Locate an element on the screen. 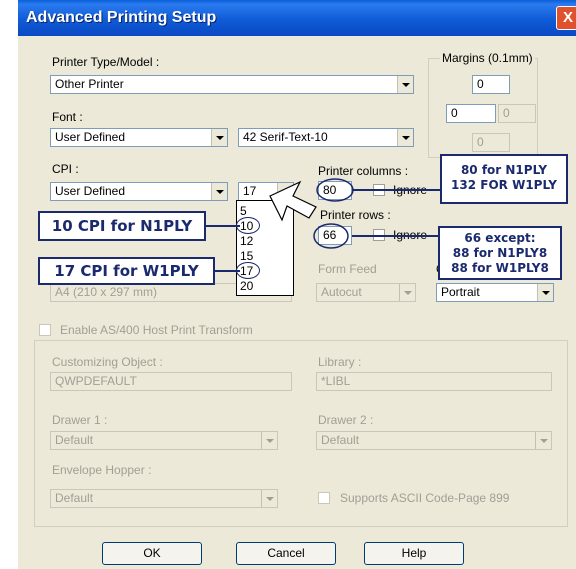  callout-columns-line2: 132 FOR W1PLY is located at coordinates (504, 185).